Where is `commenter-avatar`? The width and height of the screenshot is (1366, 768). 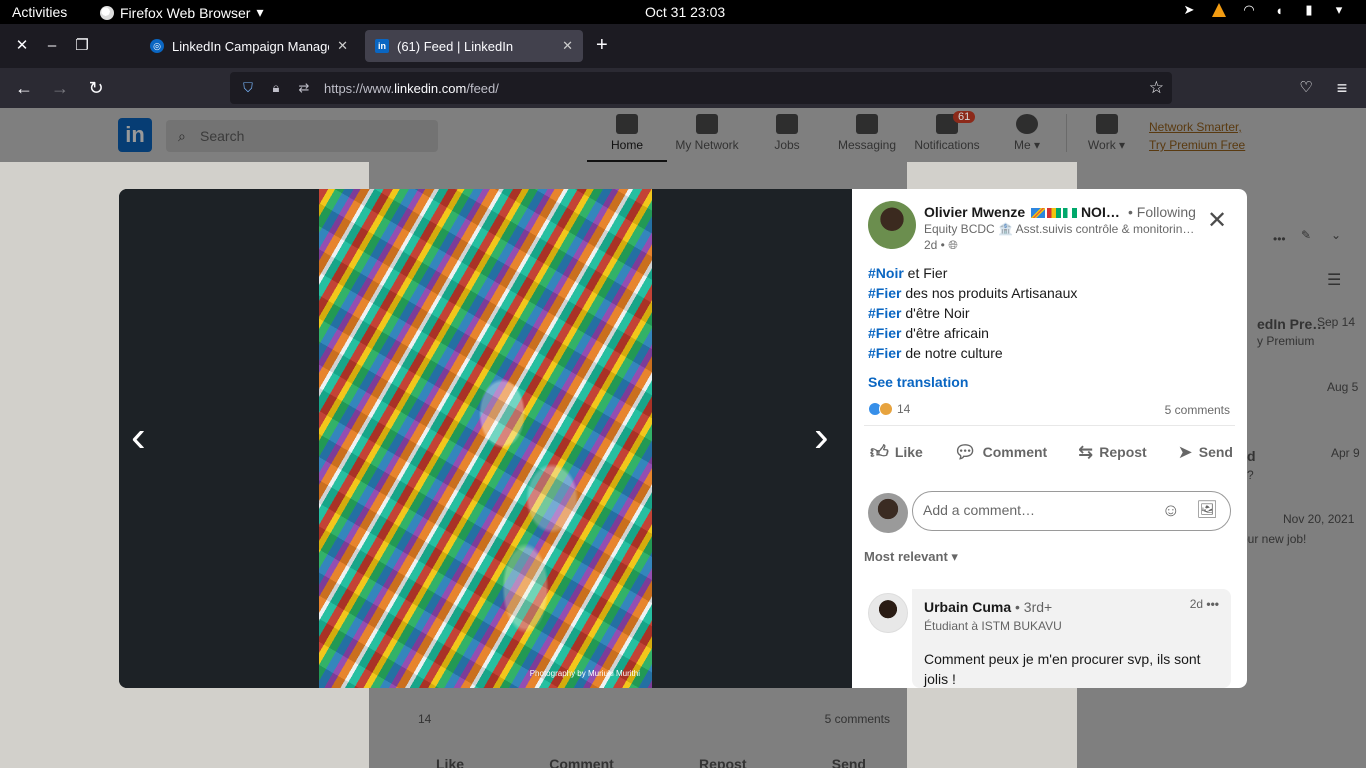 commenter-avatar is located at coordinates (888, 613).